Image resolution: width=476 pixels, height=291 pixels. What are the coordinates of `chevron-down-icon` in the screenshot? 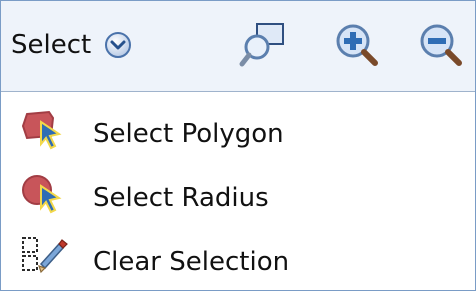 It's located at (118, 45).